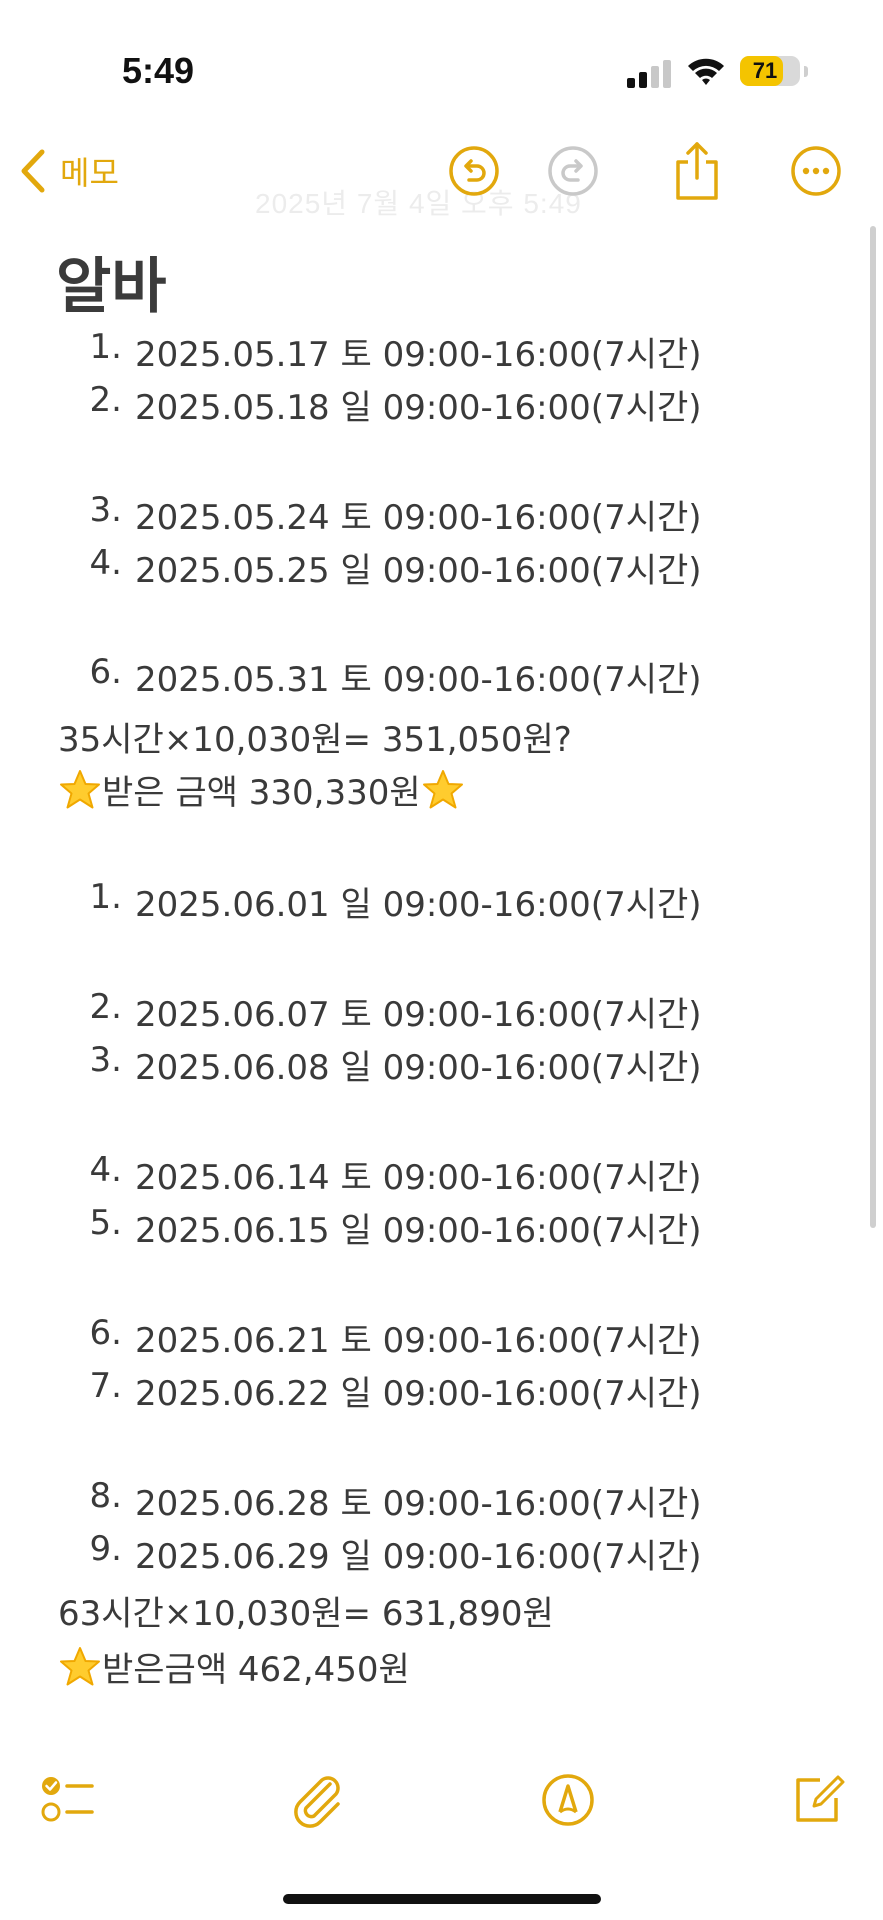 The image size is (883, 1920). What do you see at coordinates (418, 1231) in the screenshot?
I see `list-text: 2025.06.15 일 09:00-16:00(7시간)` at bounding box center [418, 1231].